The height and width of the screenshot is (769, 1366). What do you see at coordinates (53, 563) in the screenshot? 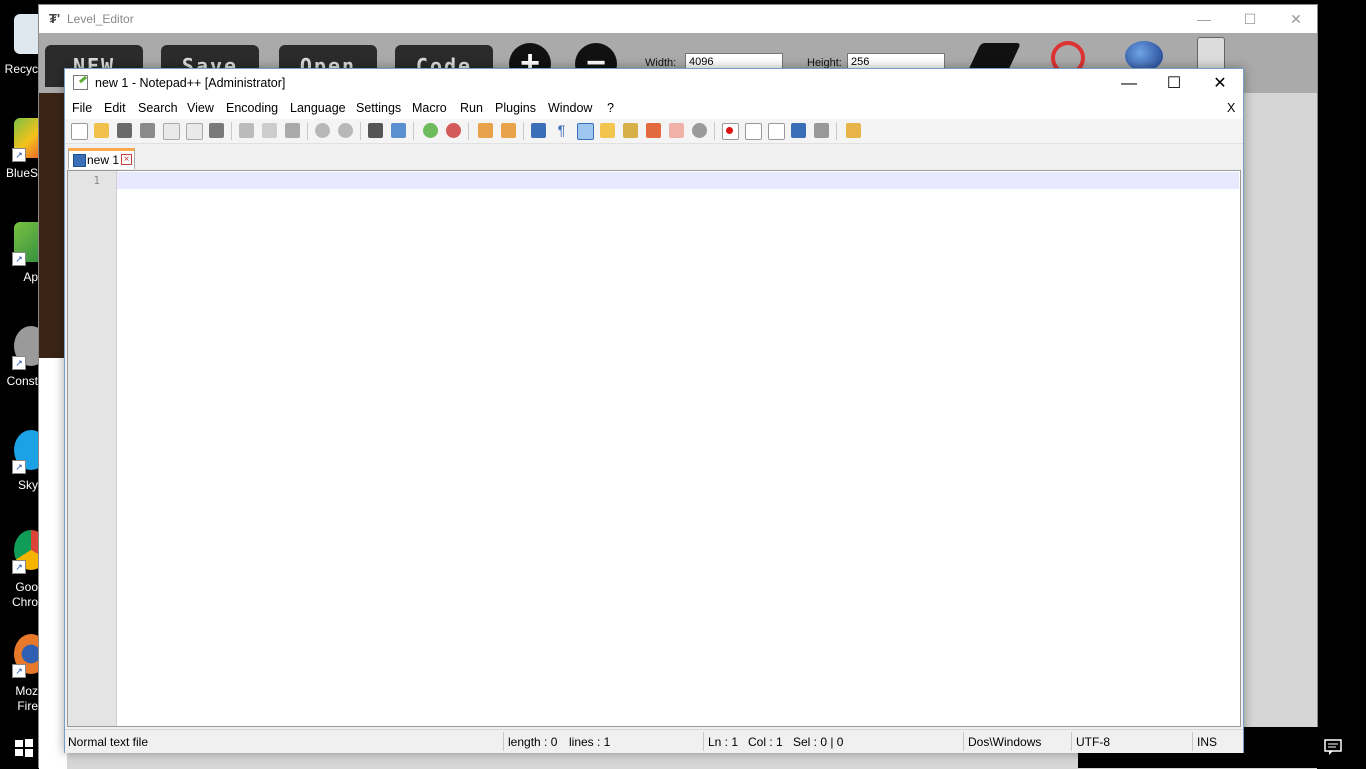
I see `level-canvas-empty` at bounding box center [53, 563].